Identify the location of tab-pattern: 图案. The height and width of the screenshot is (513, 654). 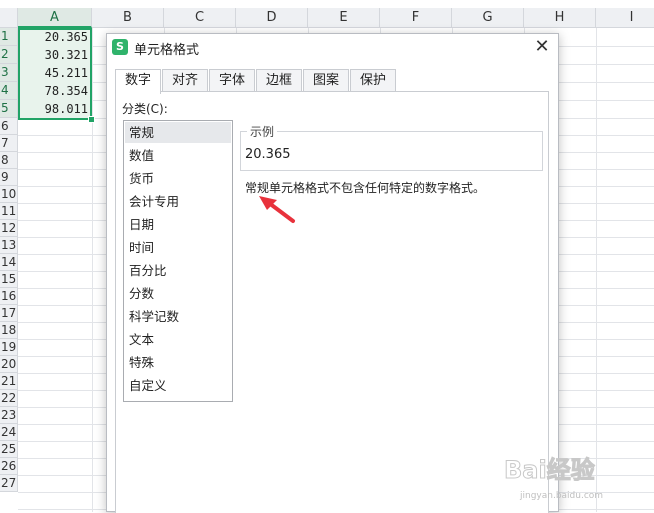
(326, 80).